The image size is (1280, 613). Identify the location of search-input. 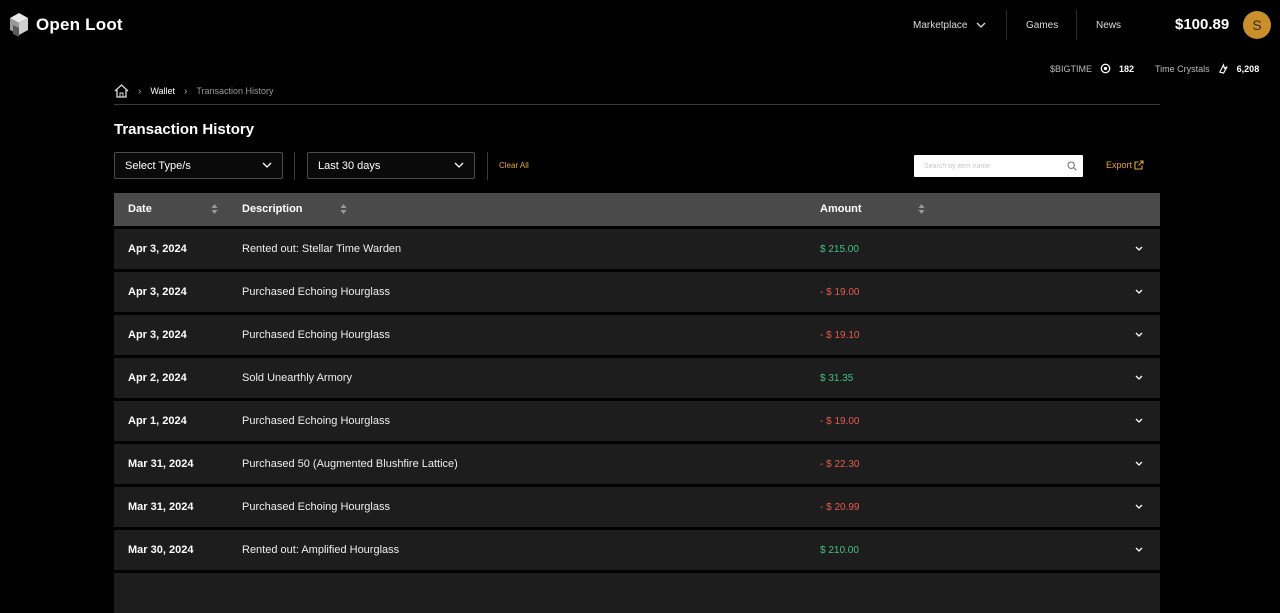
(994, 166).